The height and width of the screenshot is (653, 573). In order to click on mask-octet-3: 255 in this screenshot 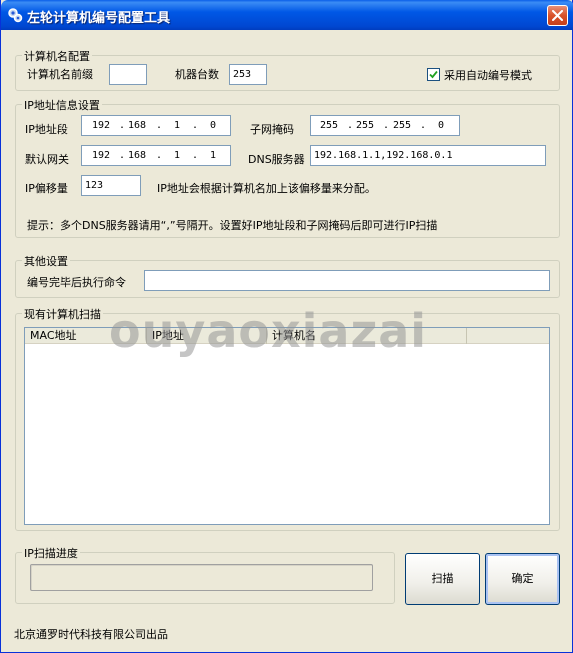, I will do `click(402, 125)`.